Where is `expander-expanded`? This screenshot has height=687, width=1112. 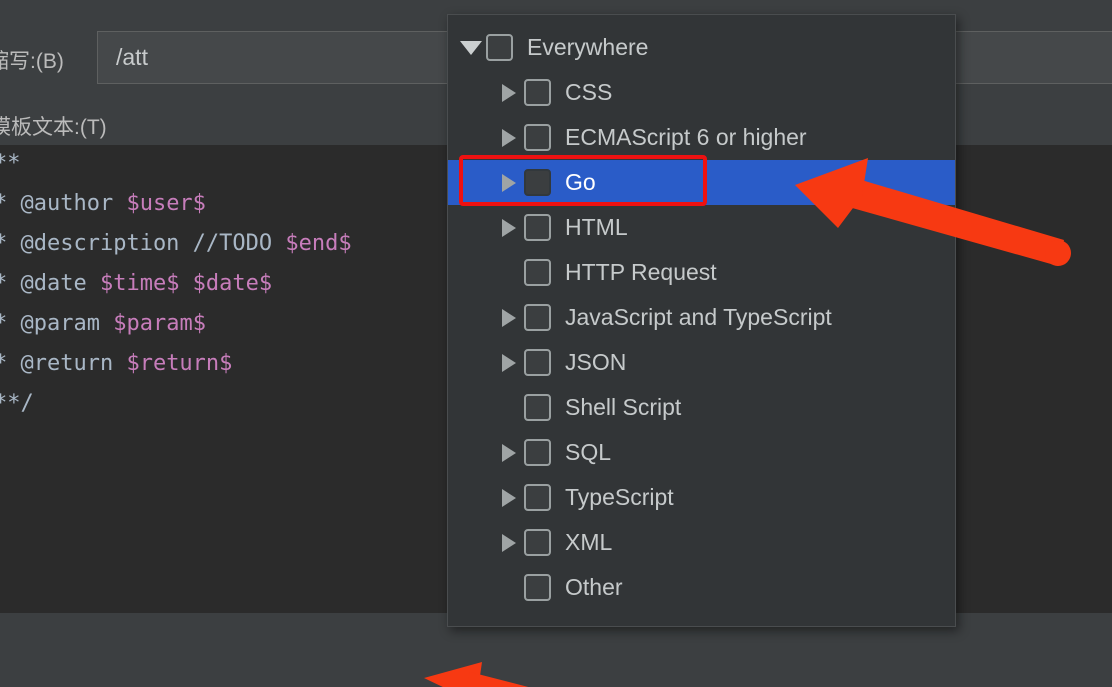 expander-expanded is located at coordinates (472, 47).